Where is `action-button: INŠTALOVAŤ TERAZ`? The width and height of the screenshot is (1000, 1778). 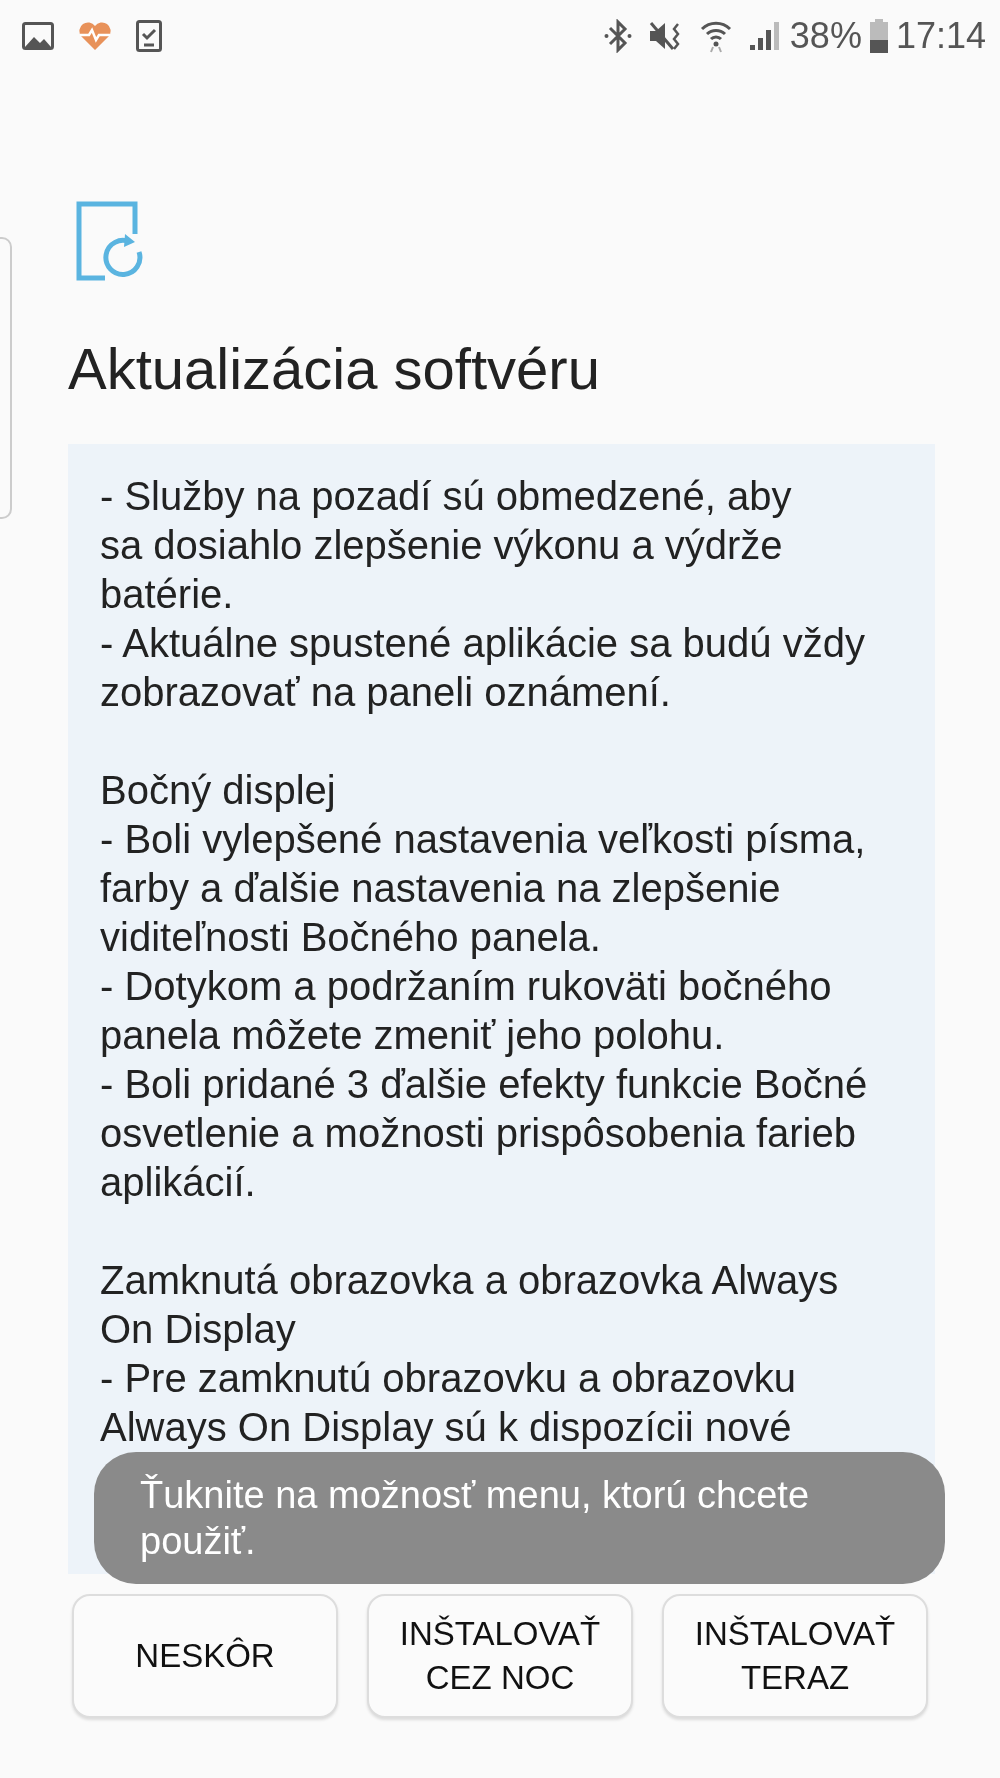 action-button: INŠTALOVAŤ TERAZ is located at coordinates (795, 1655).